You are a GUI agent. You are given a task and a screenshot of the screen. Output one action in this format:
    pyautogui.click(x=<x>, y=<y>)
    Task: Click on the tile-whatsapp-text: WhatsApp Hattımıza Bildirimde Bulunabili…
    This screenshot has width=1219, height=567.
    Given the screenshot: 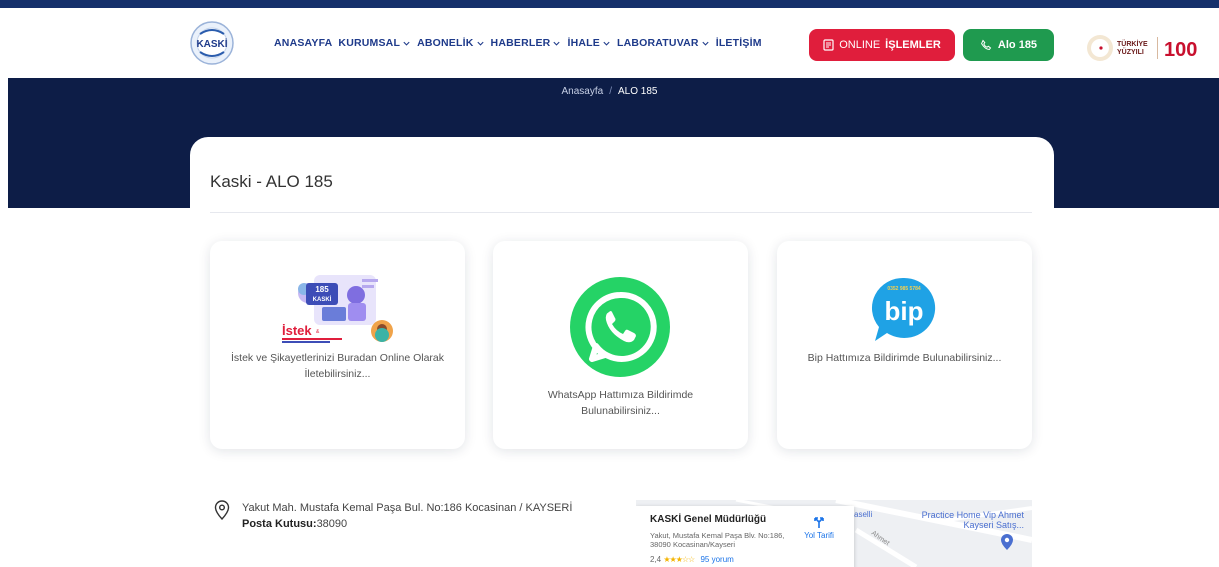 What is the action you would take?
    pyautogui.click(x=620, y=403)
    